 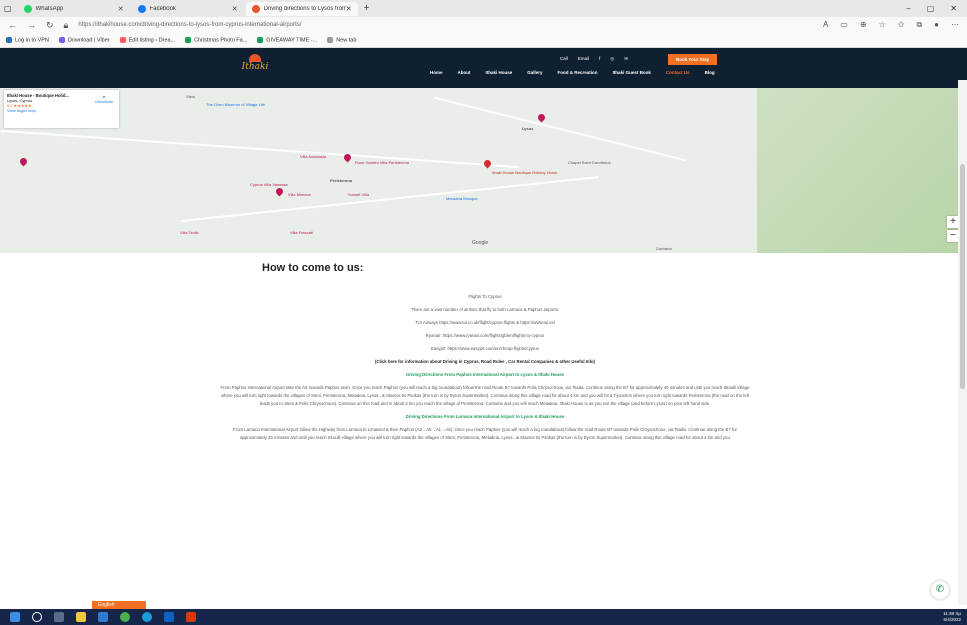 What do you see at coordinates (464, 72) in the screenshot?
I see `menu-about: About` at bounding box center [464, 72].